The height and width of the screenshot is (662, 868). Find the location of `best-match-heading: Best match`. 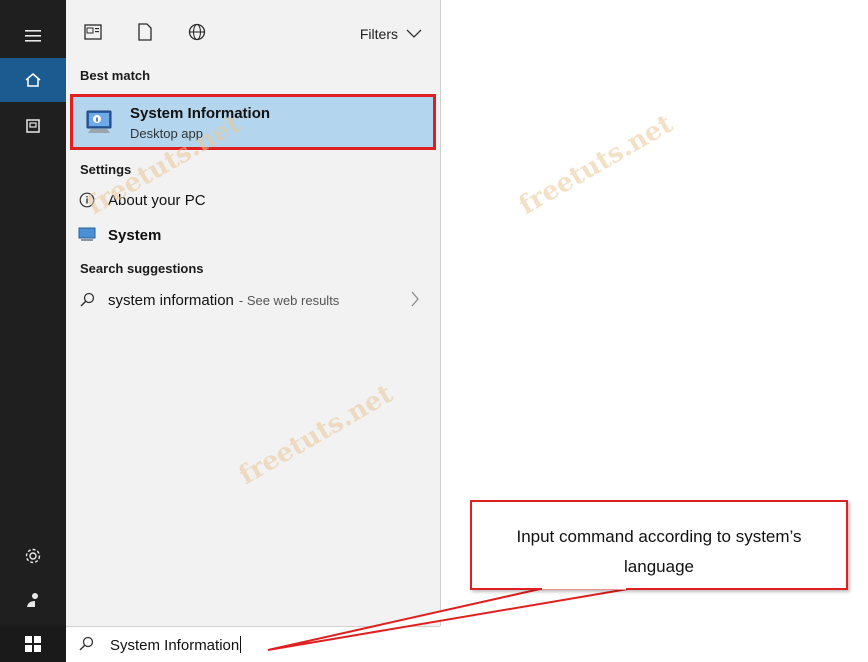

best-match-heading: Best match is located at coordinates (115, 75).